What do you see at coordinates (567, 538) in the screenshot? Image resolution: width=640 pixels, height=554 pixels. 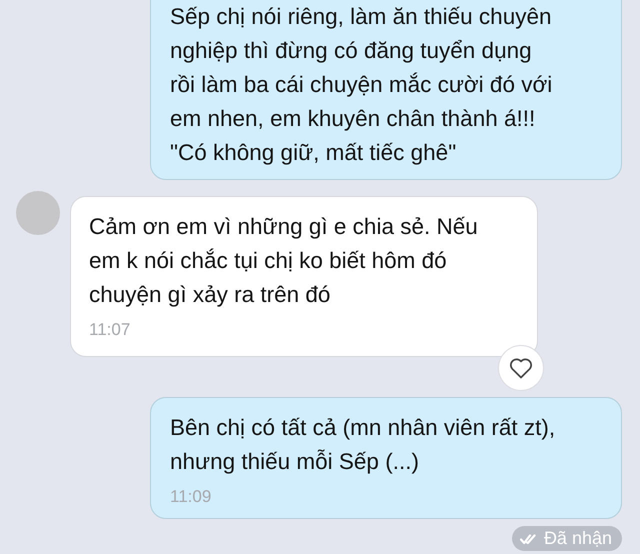 I see `status-badge: Đã nhận` at bounding box center [567, 538].